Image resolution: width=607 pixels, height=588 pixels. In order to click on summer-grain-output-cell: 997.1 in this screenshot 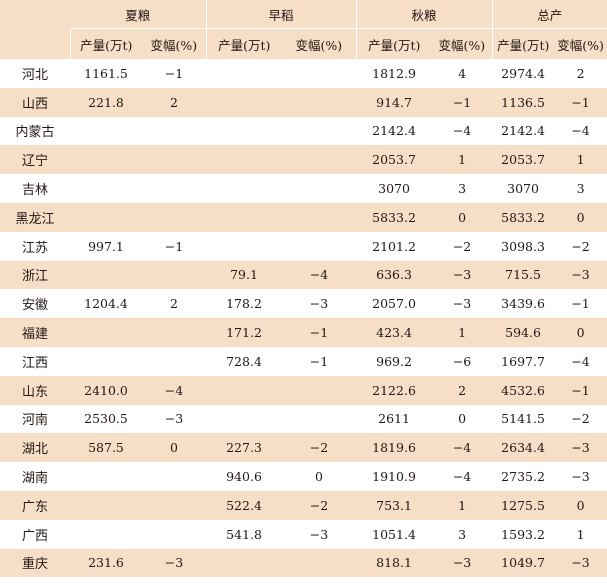, I will do `click(106, 246)`.